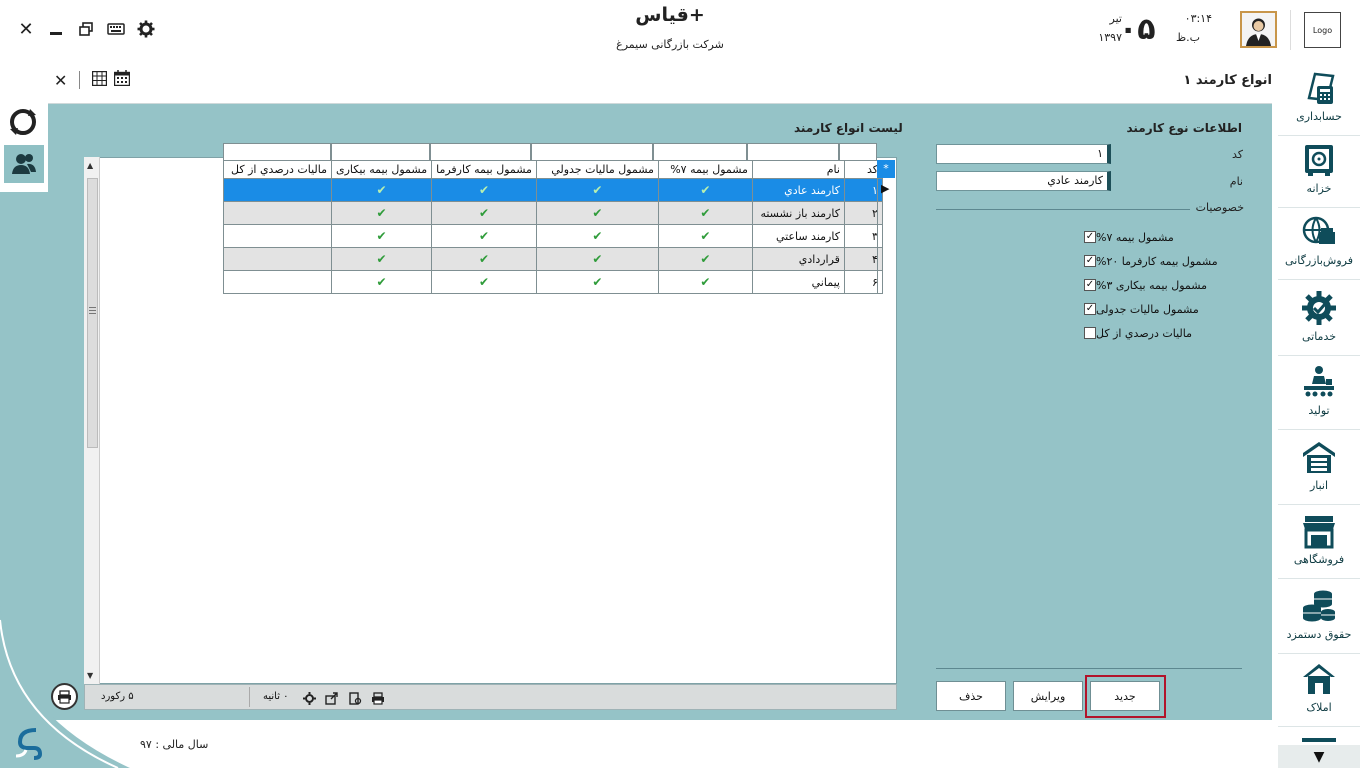 The image size is (1360, 768). What do you see at coordinates (1319, 172) in the screenshot?
I see `sidebar-item-treasury: خزانه` at bounding box center [1319, 172].